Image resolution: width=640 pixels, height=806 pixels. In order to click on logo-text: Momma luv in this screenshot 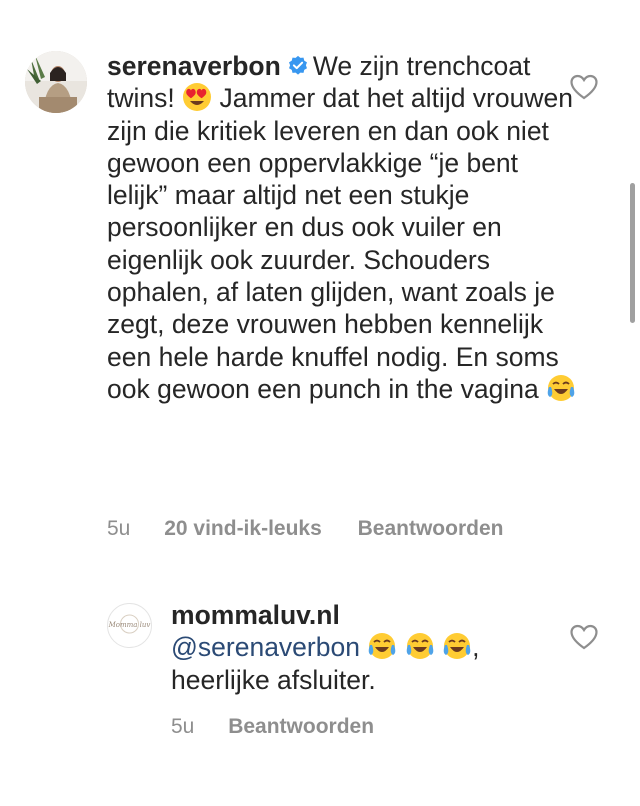, I will do `click(129, 625)`.